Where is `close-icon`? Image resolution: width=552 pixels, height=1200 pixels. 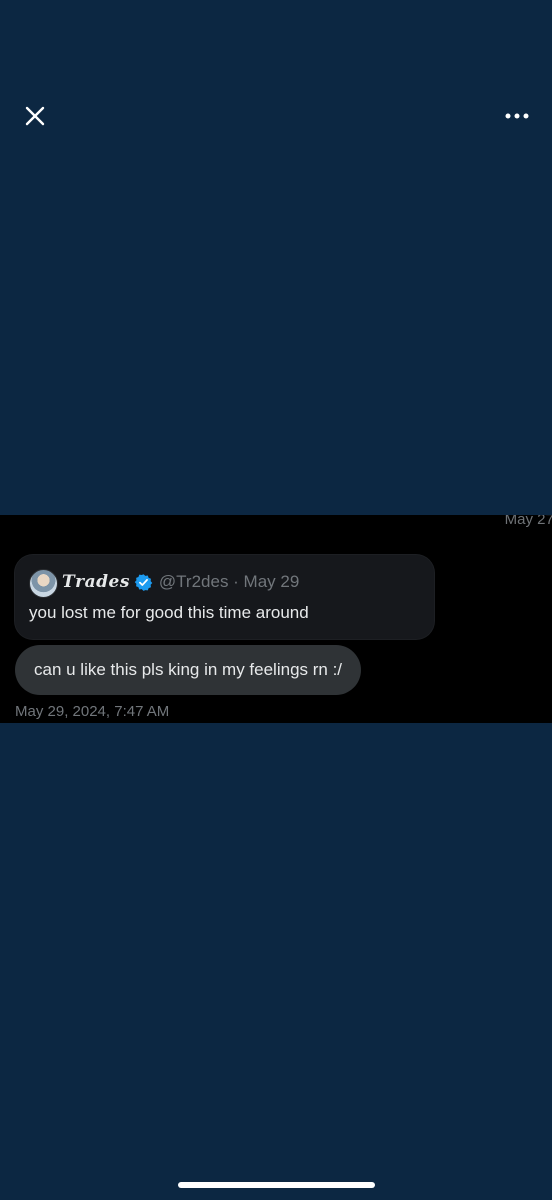 close-icon is located at coordinates (35, 116).